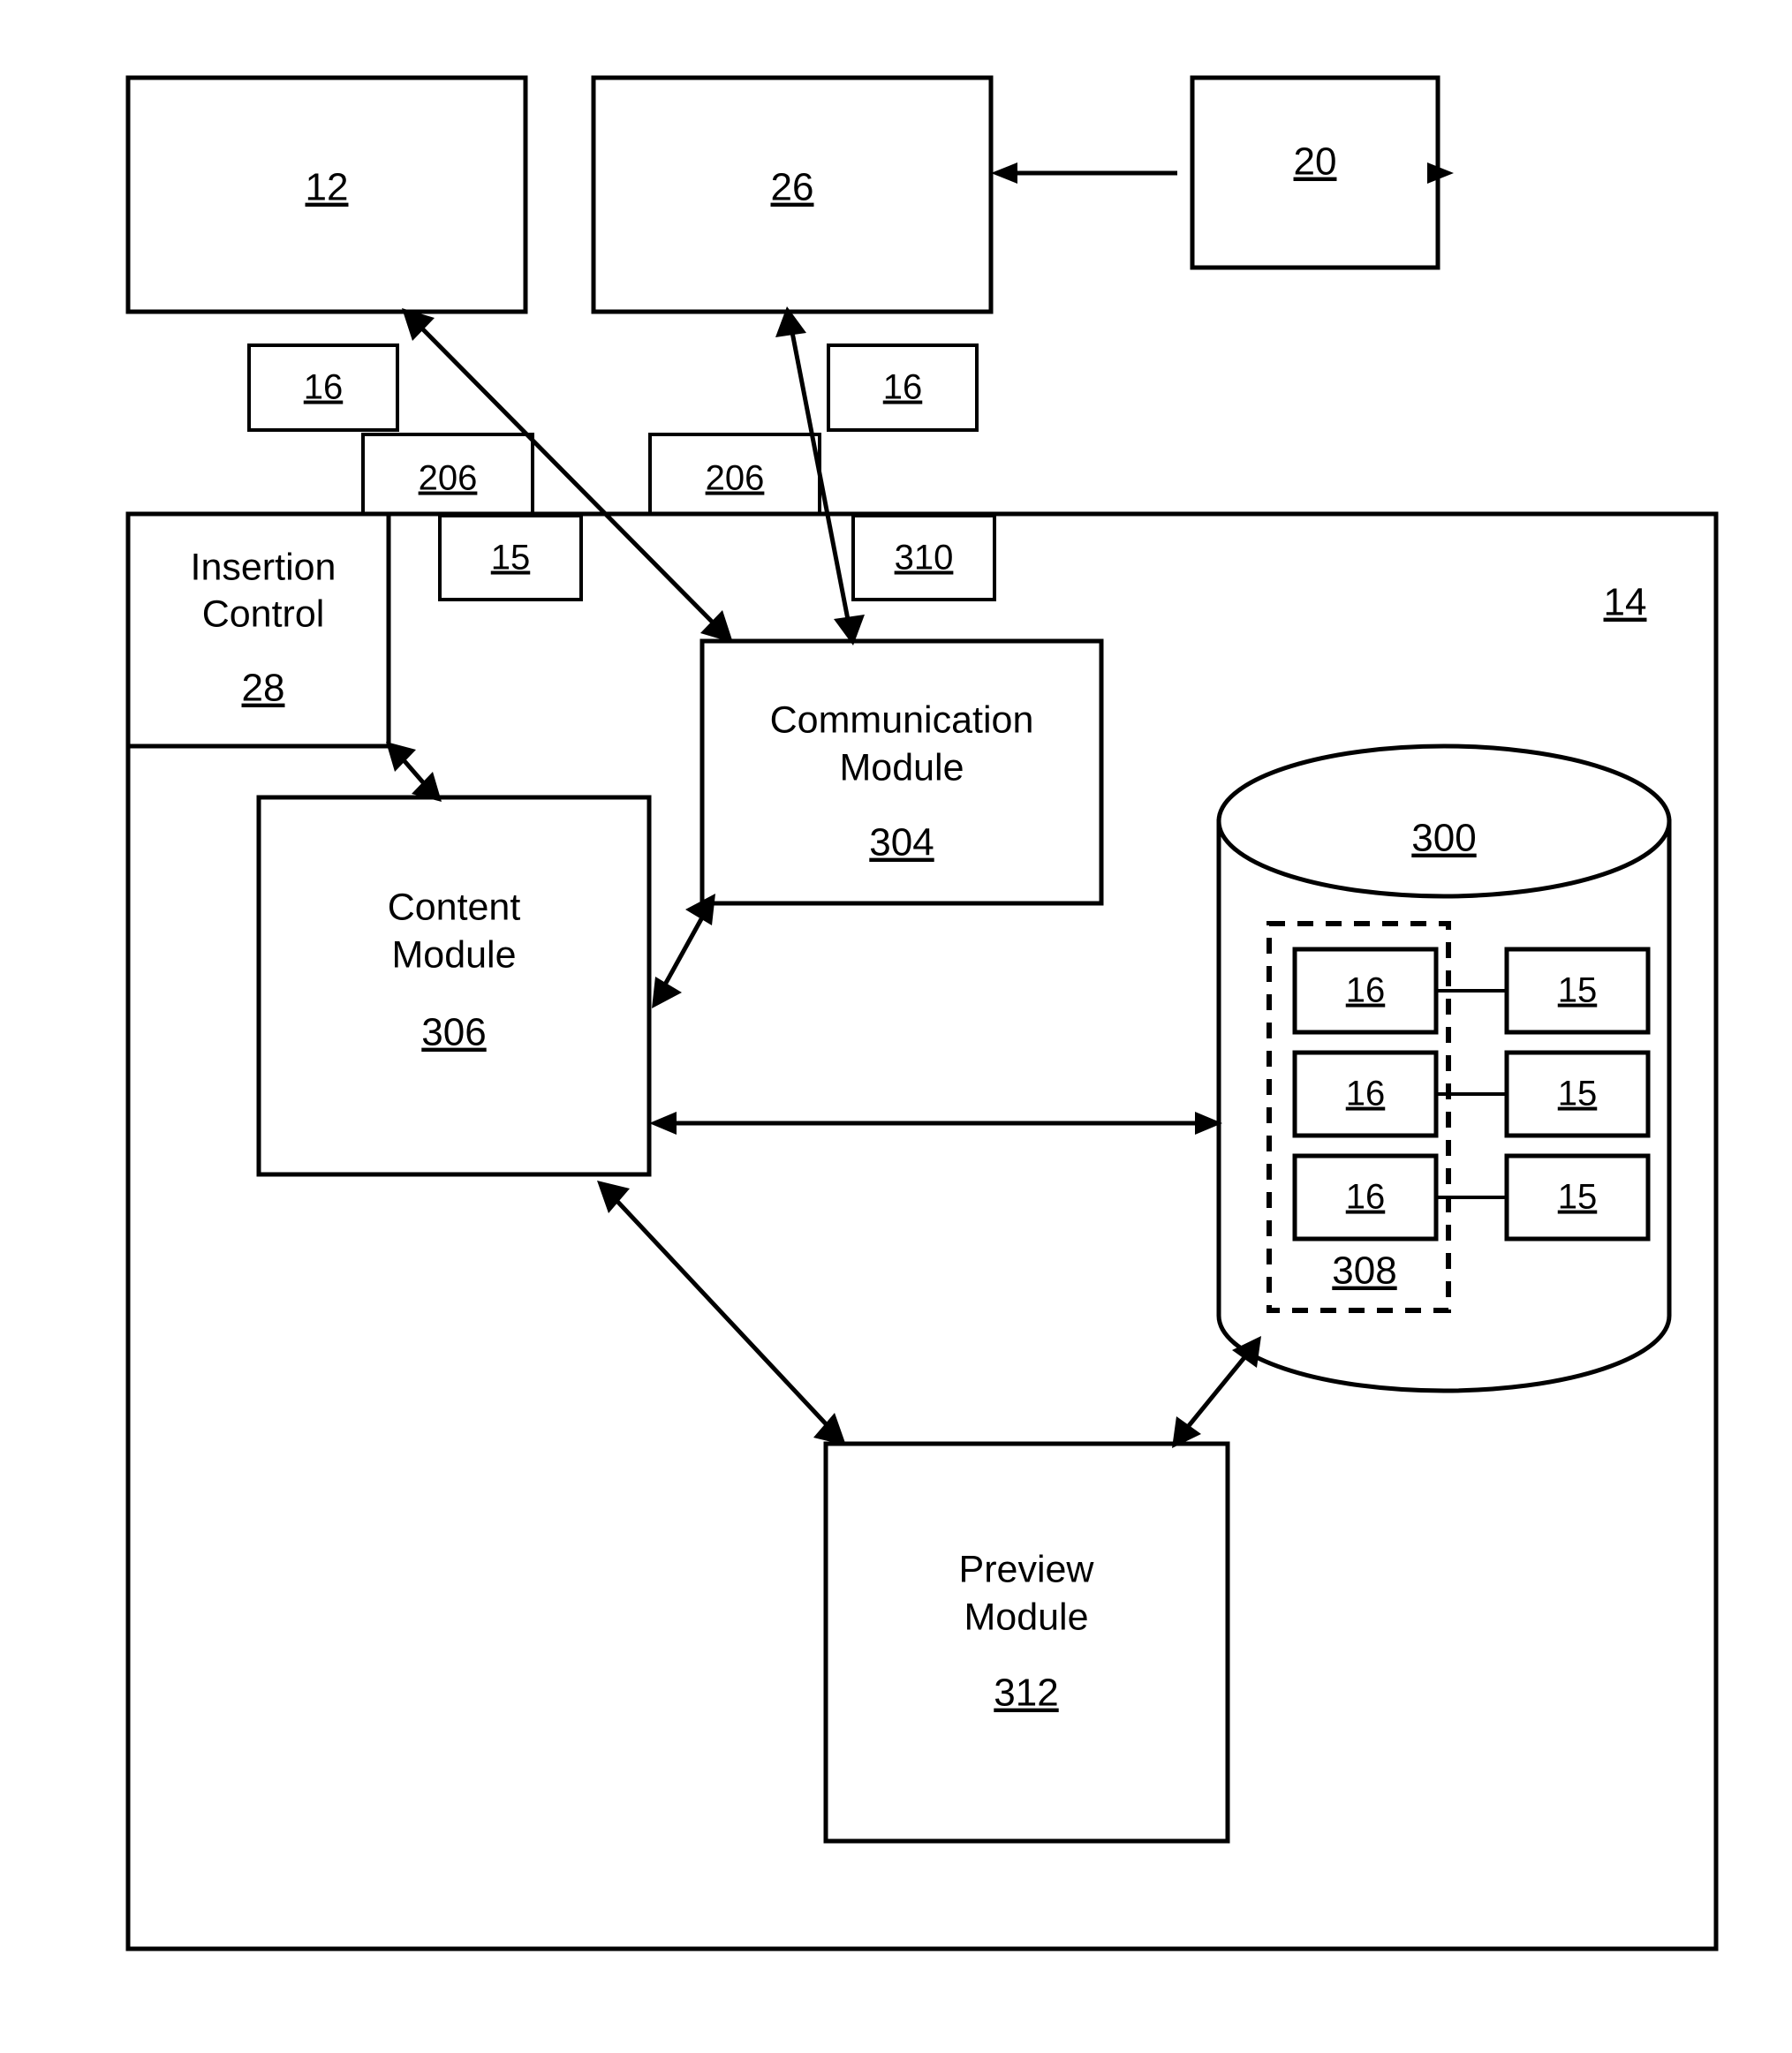 This screenshot has height=2053, width=1792. I want to click on content-module-ref: 306, so click(453, 1032).